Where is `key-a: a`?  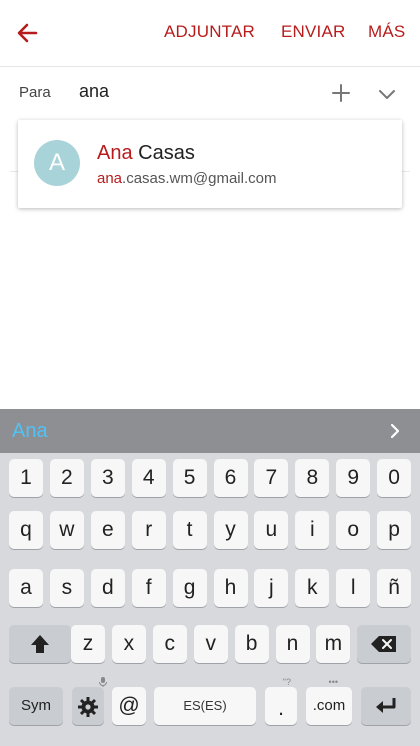 key-a: a is located at coordinates (26, 588).